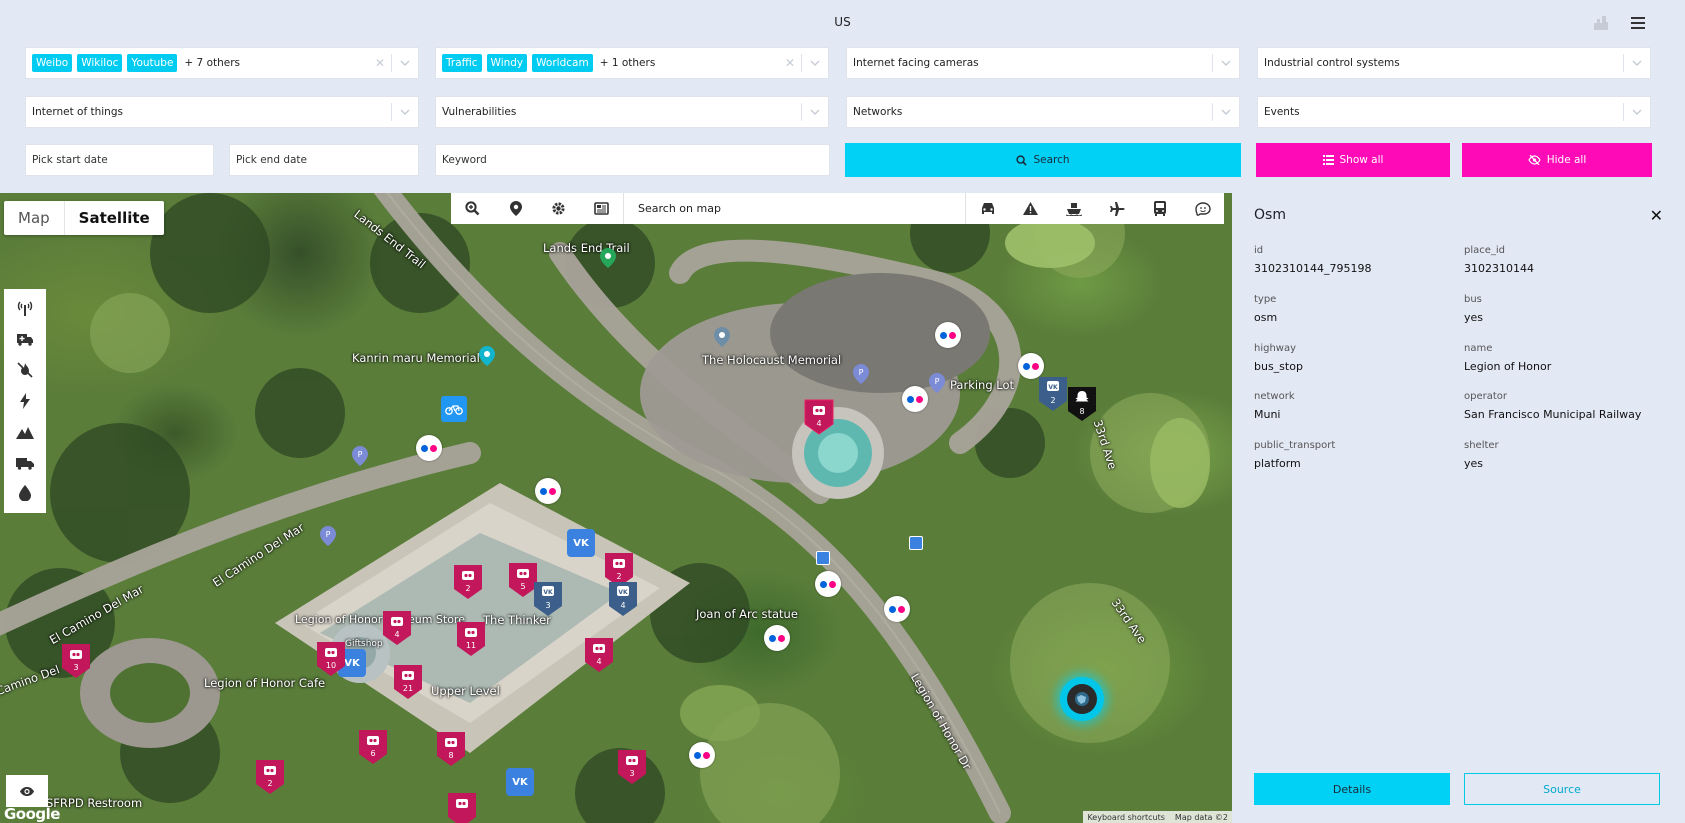  What do you see at coordinates (324, 160) in the screenshot?
I see `end-date-input` at bounding box center [324, 160].